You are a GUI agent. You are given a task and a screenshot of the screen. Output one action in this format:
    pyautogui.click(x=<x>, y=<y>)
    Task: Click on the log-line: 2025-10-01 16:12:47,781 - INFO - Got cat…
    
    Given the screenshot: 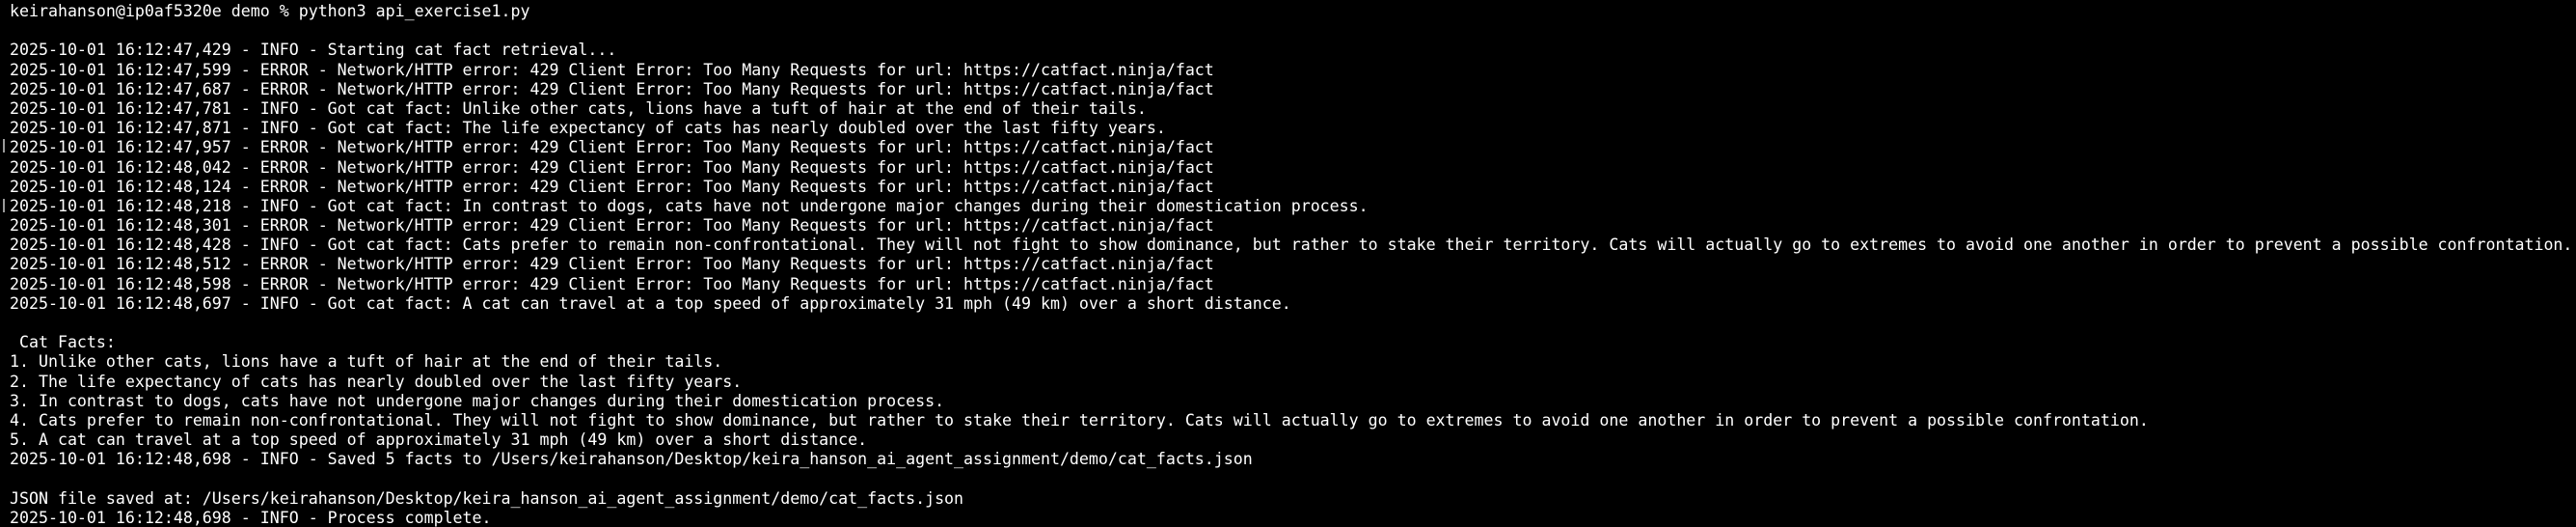 What is the action you would take?
    pyautogui.click(x=578, y=108)
    